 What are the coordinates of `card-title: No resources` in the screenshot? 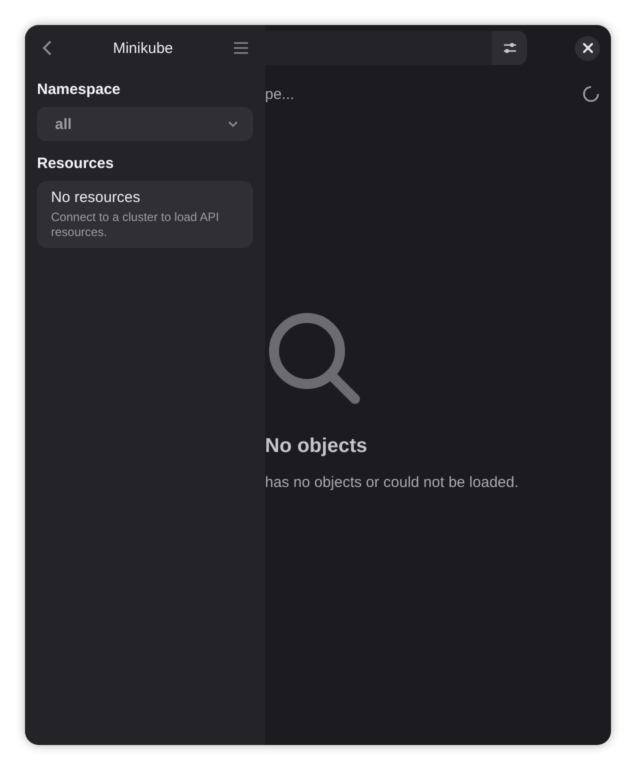 It's located at (96, 197).